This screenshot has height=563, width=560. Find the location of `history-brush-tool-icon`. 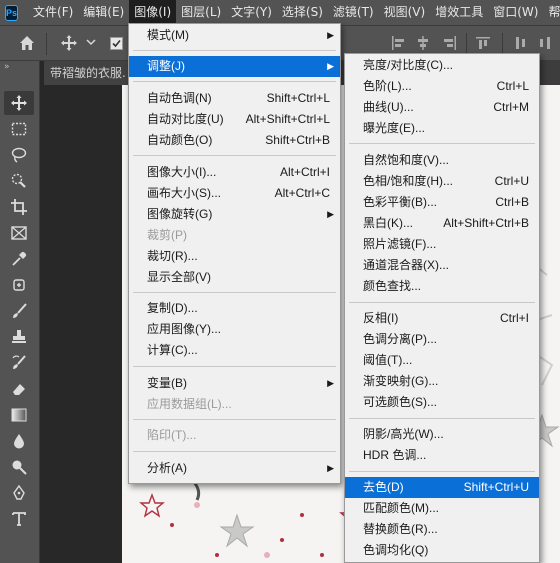

history-brush-tool-icon is located at coordinates (19, 363).